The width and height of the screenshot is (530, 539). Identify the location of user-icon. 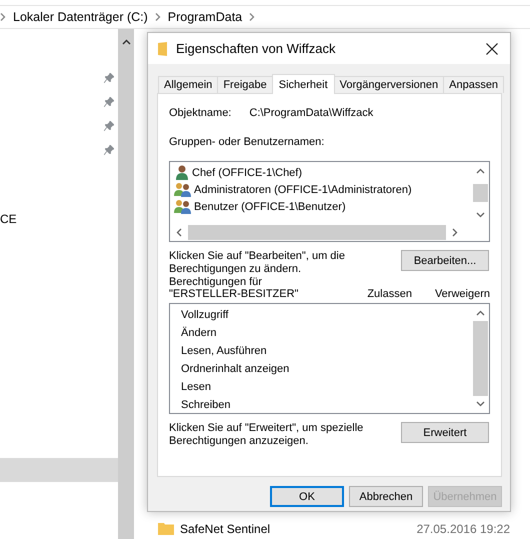
(182, 172).